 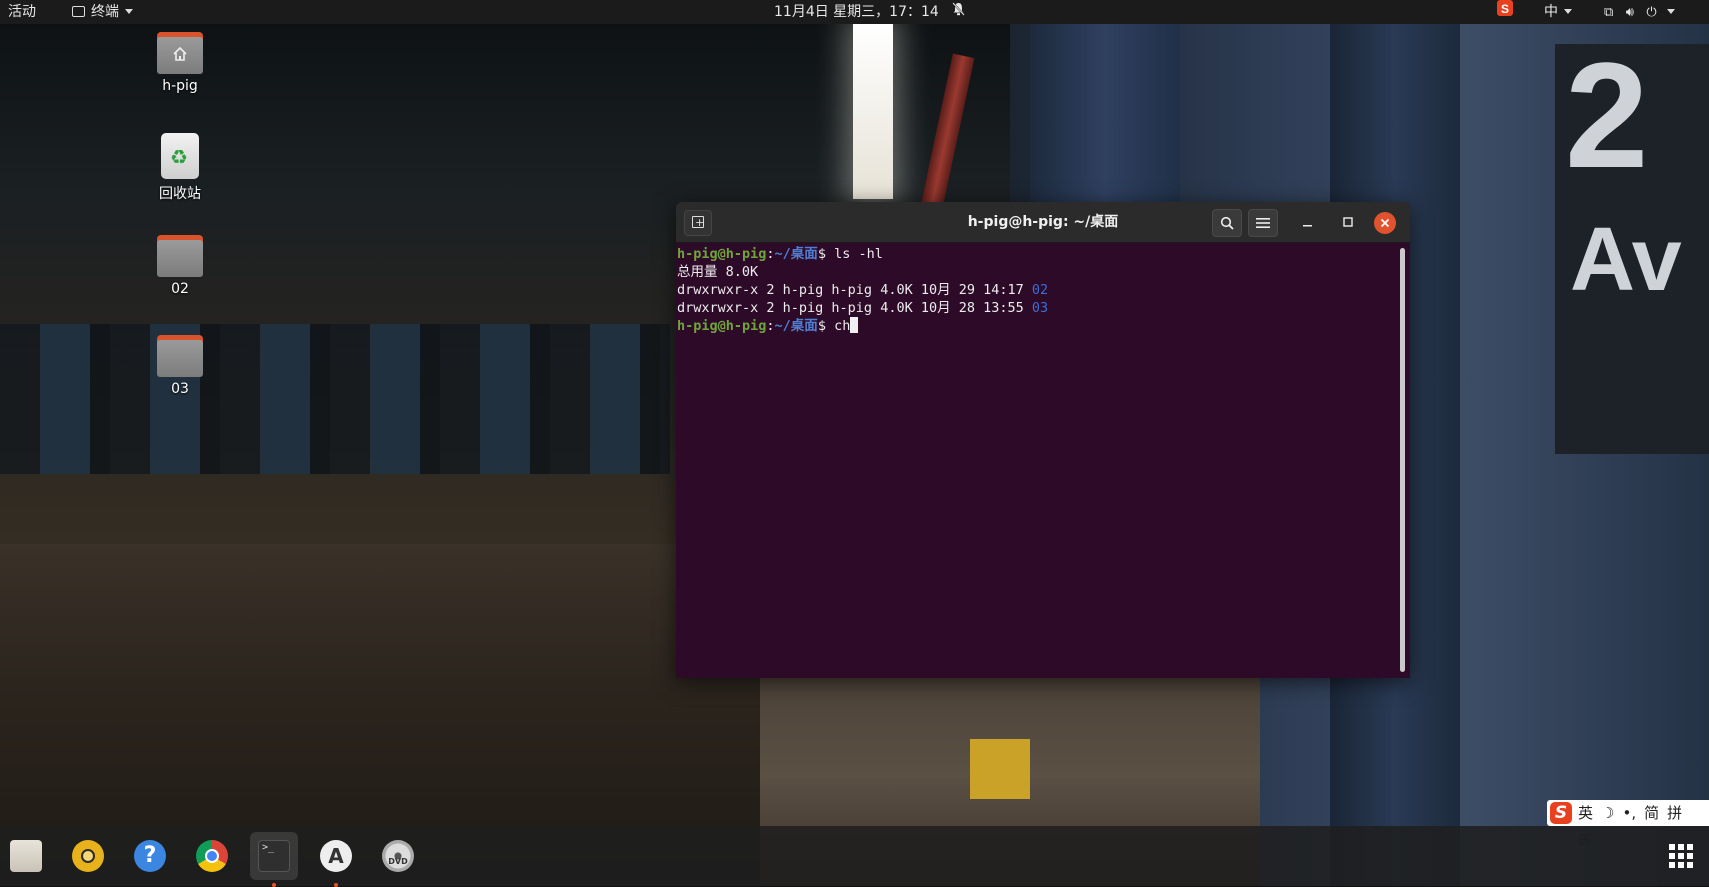 I want to click on dock: ? >_ A DVD, so click(x=854, y=856).